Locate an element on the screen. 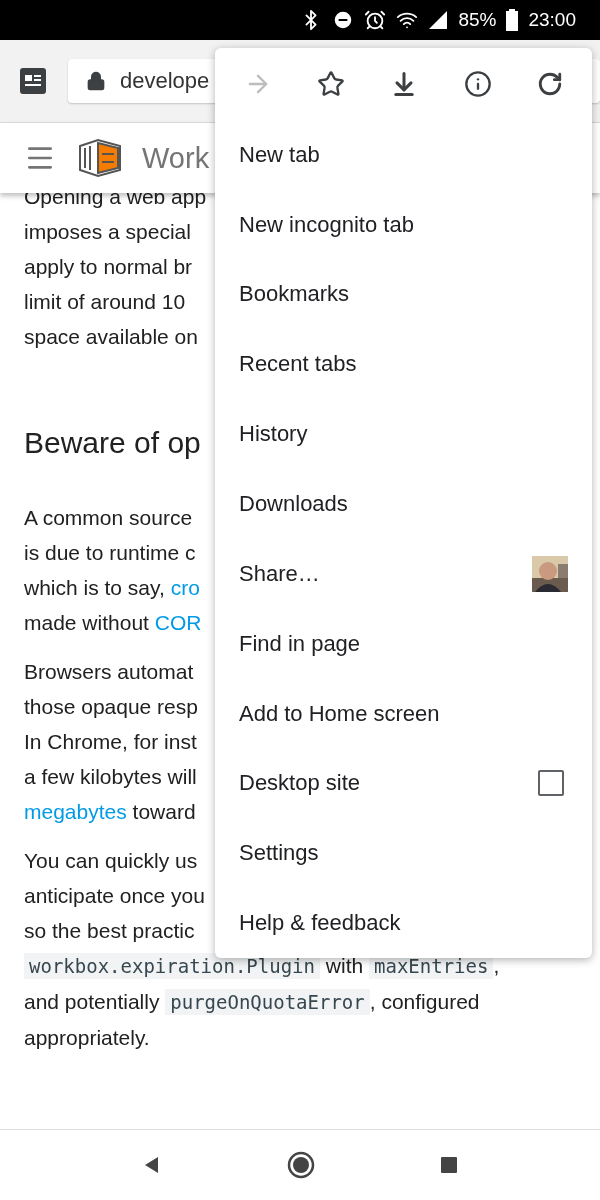 The width and height of the screenshot is (600, 1200). menu-item-label: Find in page is located at coordinates (300, 643).